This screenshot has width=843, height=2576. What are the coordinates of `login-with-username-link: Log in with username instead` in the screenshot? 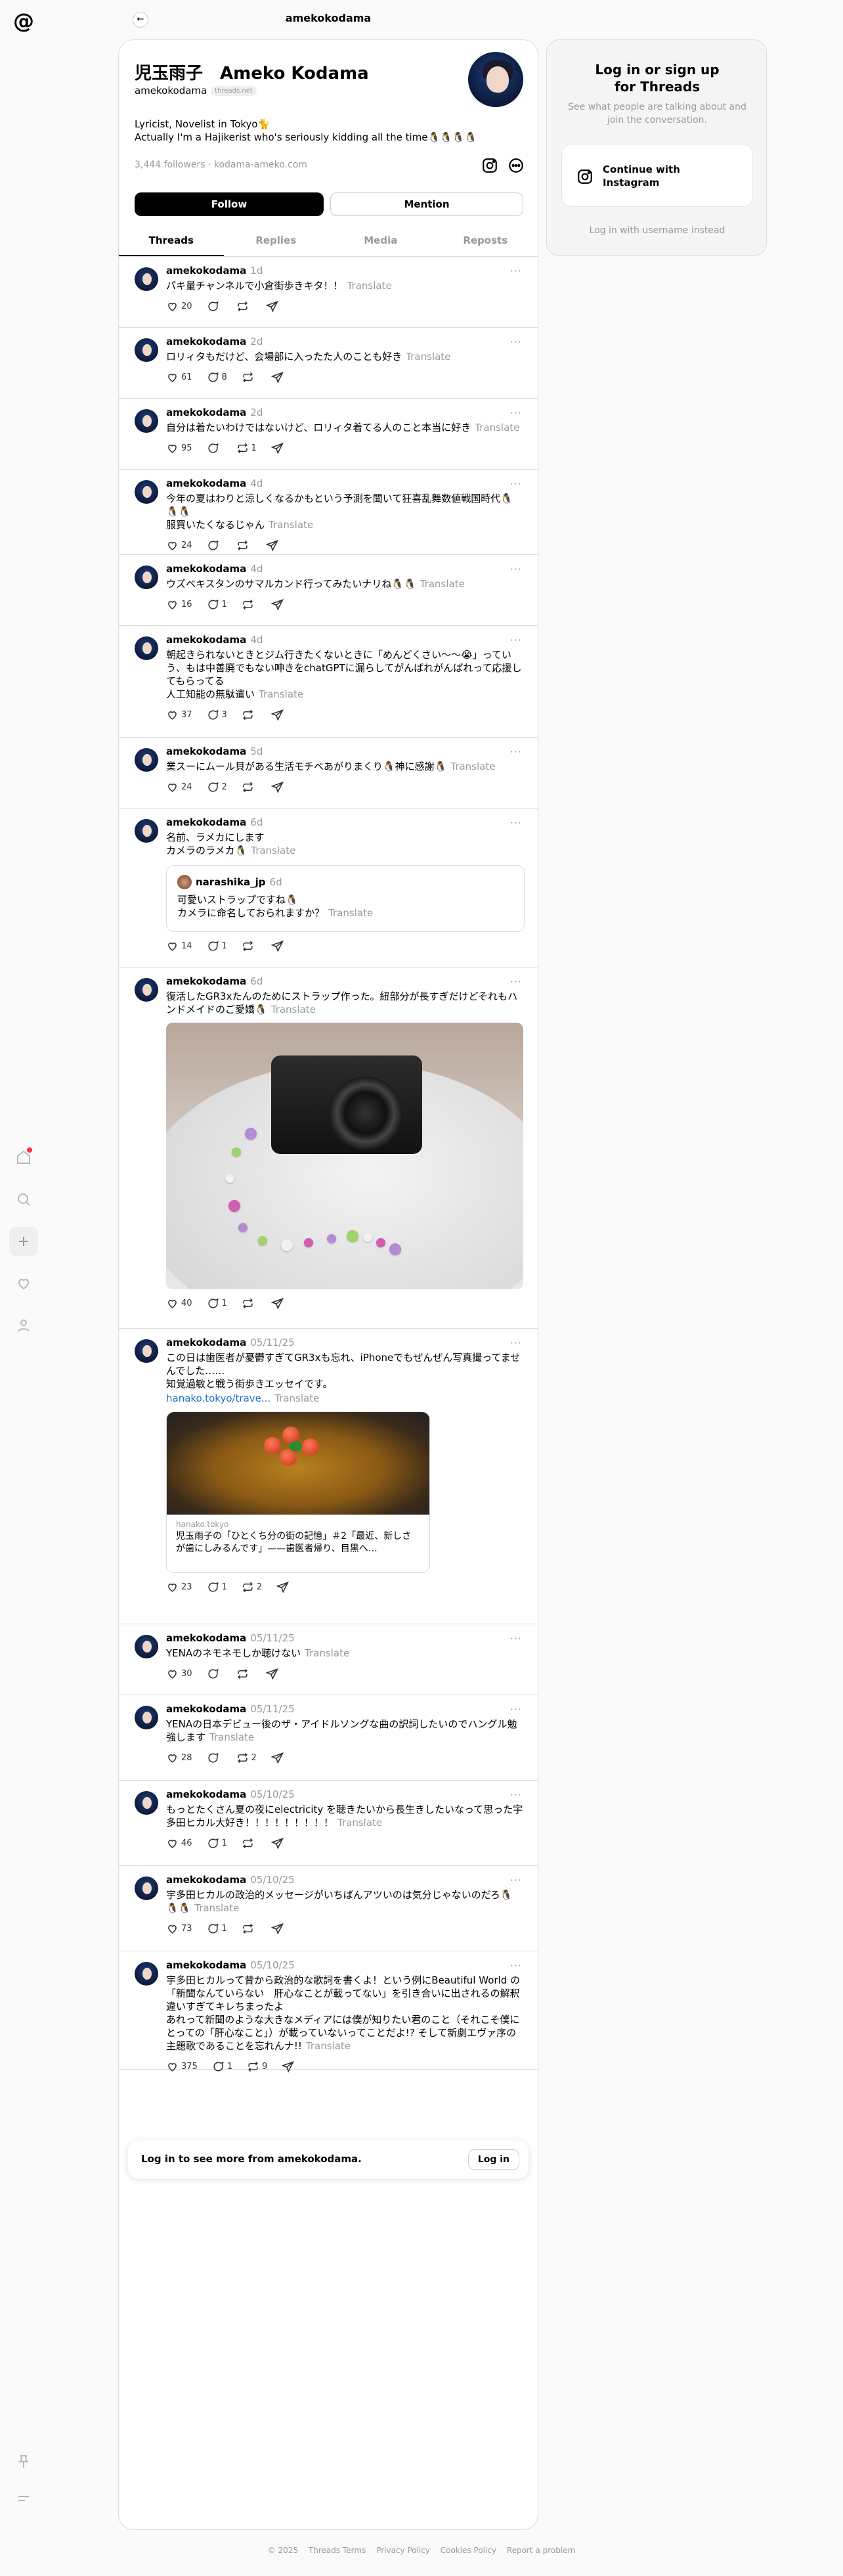 It's located at (657, 230).